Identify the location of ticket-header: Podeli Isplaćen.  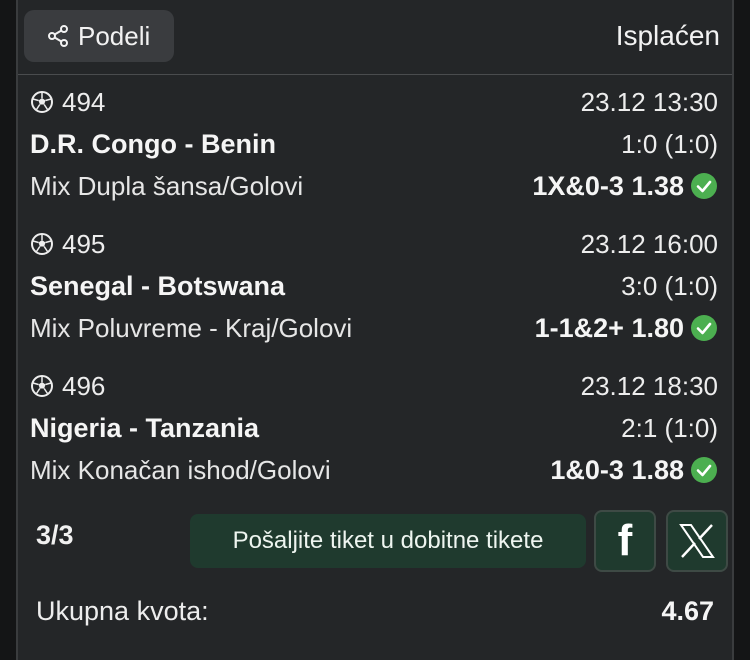
(375, 37).